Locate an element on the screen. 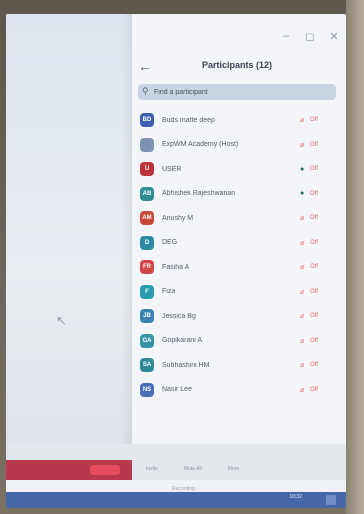 The width and height of the screenshot is (364, 514). participant-row: NS Nasir Lee ⌀ Off is located at coordinates (239, 390).